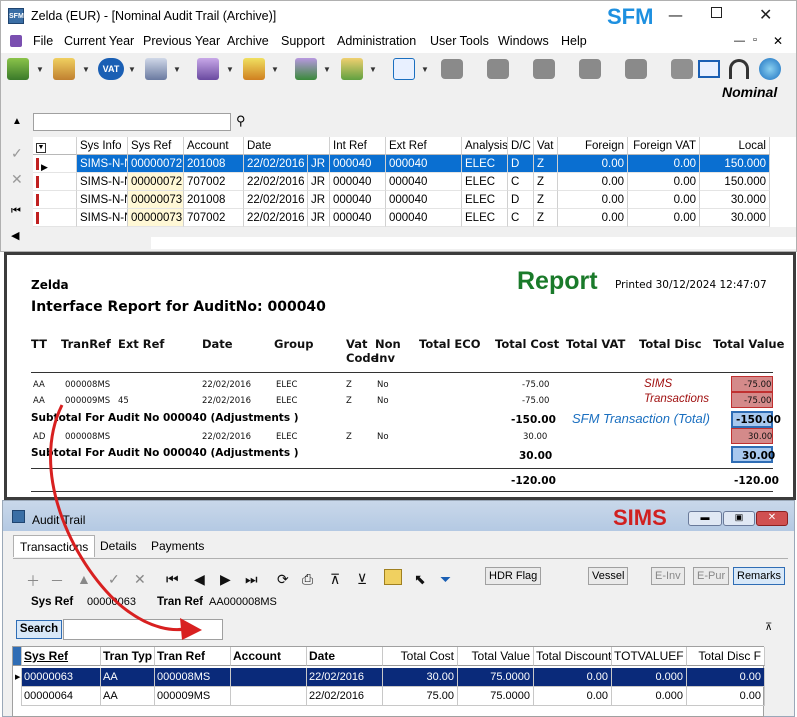 The width and height of the screenshot is (797, 717). I want to click on maximize-button, so click(716, 12).